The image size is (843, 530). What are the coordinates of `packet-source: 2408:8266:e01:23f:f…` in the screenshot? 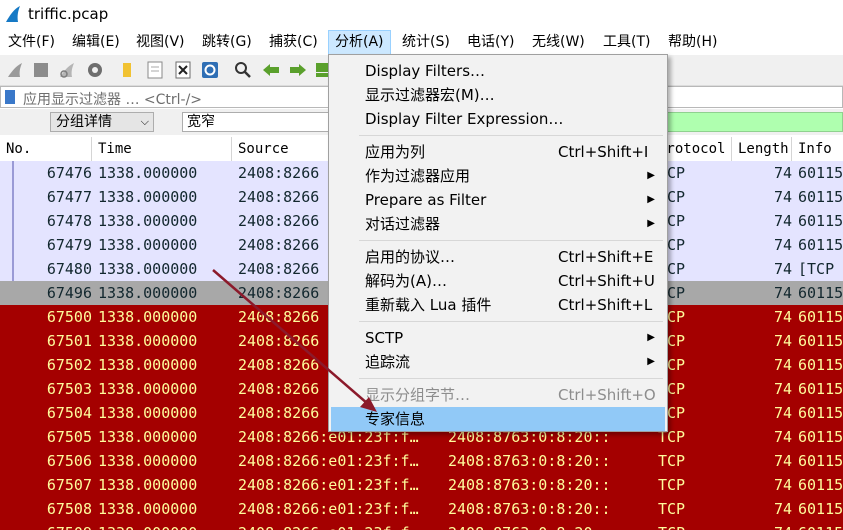 It's located at (328, 509).